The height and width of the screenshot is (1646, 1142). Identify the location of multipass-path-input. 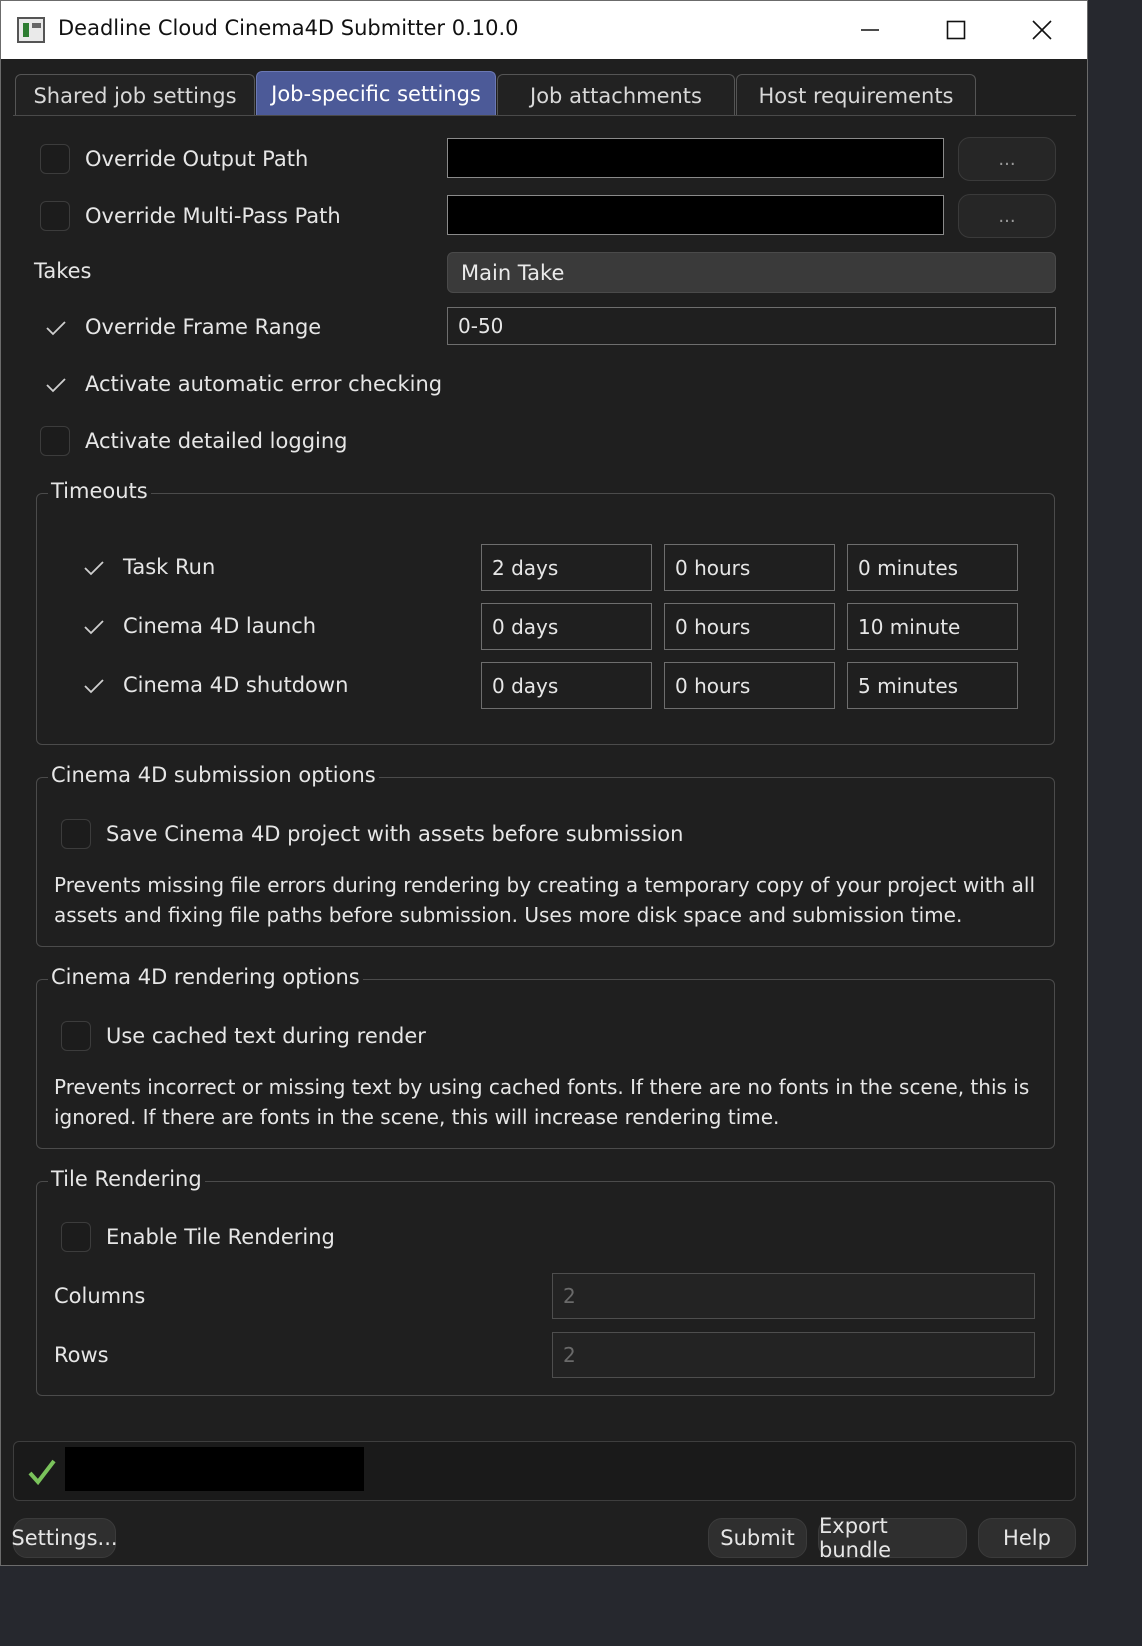
(695, 215).